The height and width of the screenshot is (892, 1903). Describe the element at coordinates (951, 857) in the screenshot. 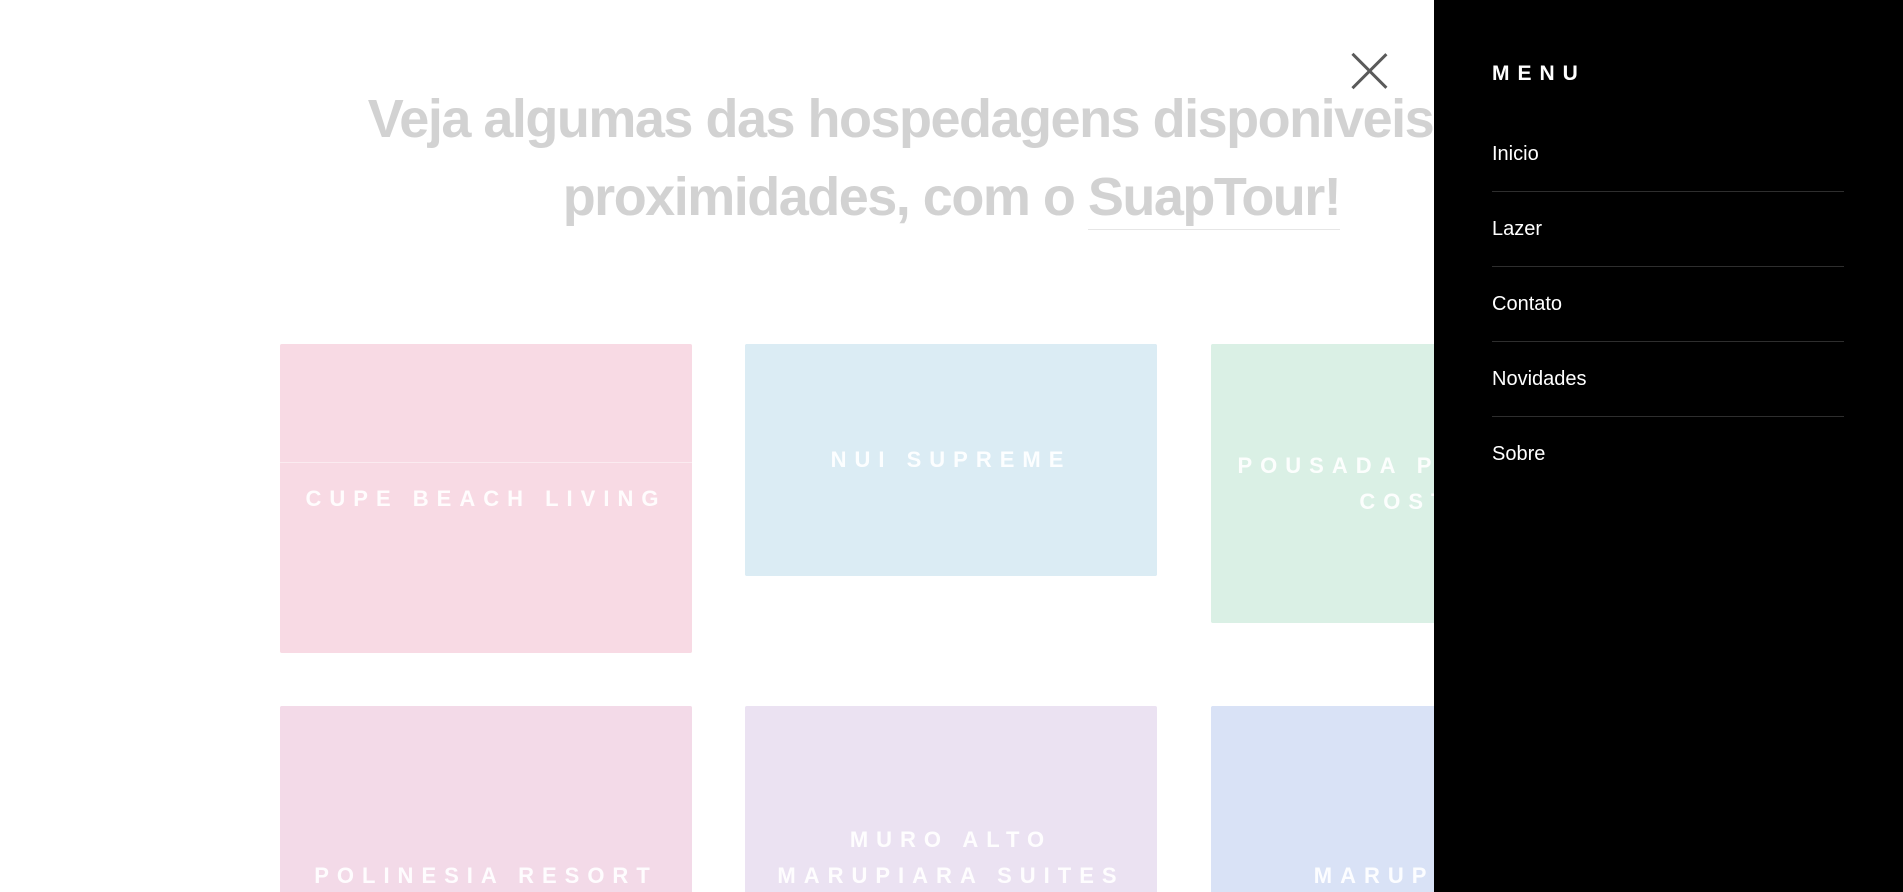

I see `hotel-card-title: MURO ALTO MARUPIARA SUITES` at that location.